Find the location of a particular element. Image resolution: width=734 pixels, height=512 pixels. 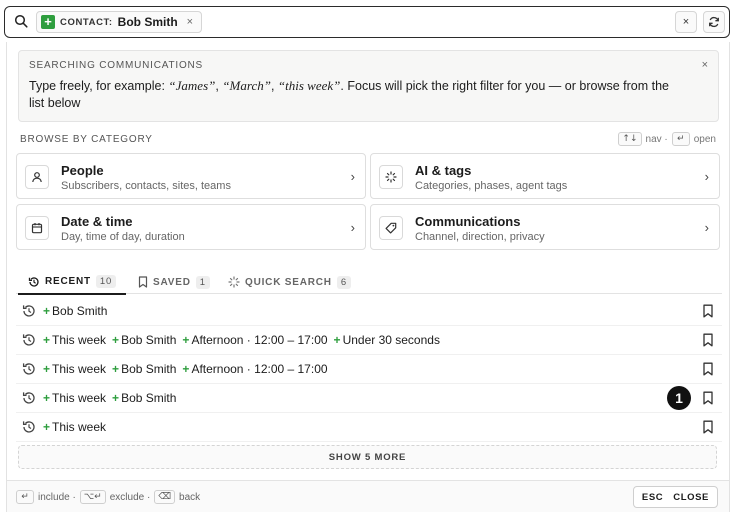

refresh-icon is located at coordinates (714, 22).